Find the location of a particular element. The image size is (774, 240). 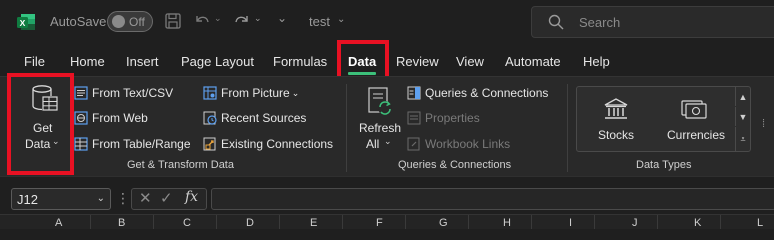

undo-icon is located at coordinates (202, 21).